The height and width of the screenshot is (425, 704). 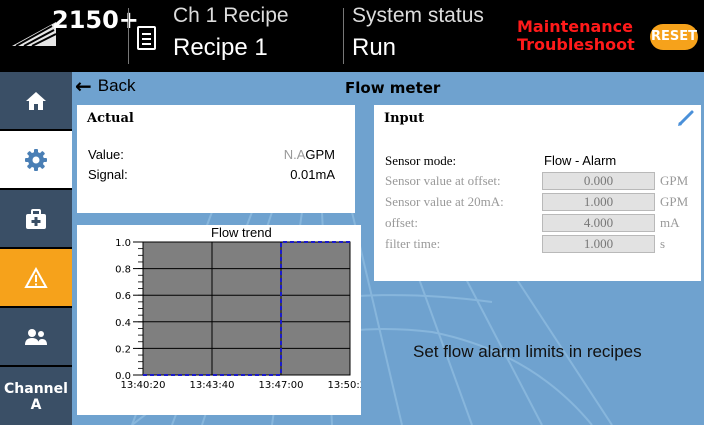 What do you see at coordinates (393, 88) in the screenshot?
I see `page-title: Flow meter` at bounding box center [393, 88].